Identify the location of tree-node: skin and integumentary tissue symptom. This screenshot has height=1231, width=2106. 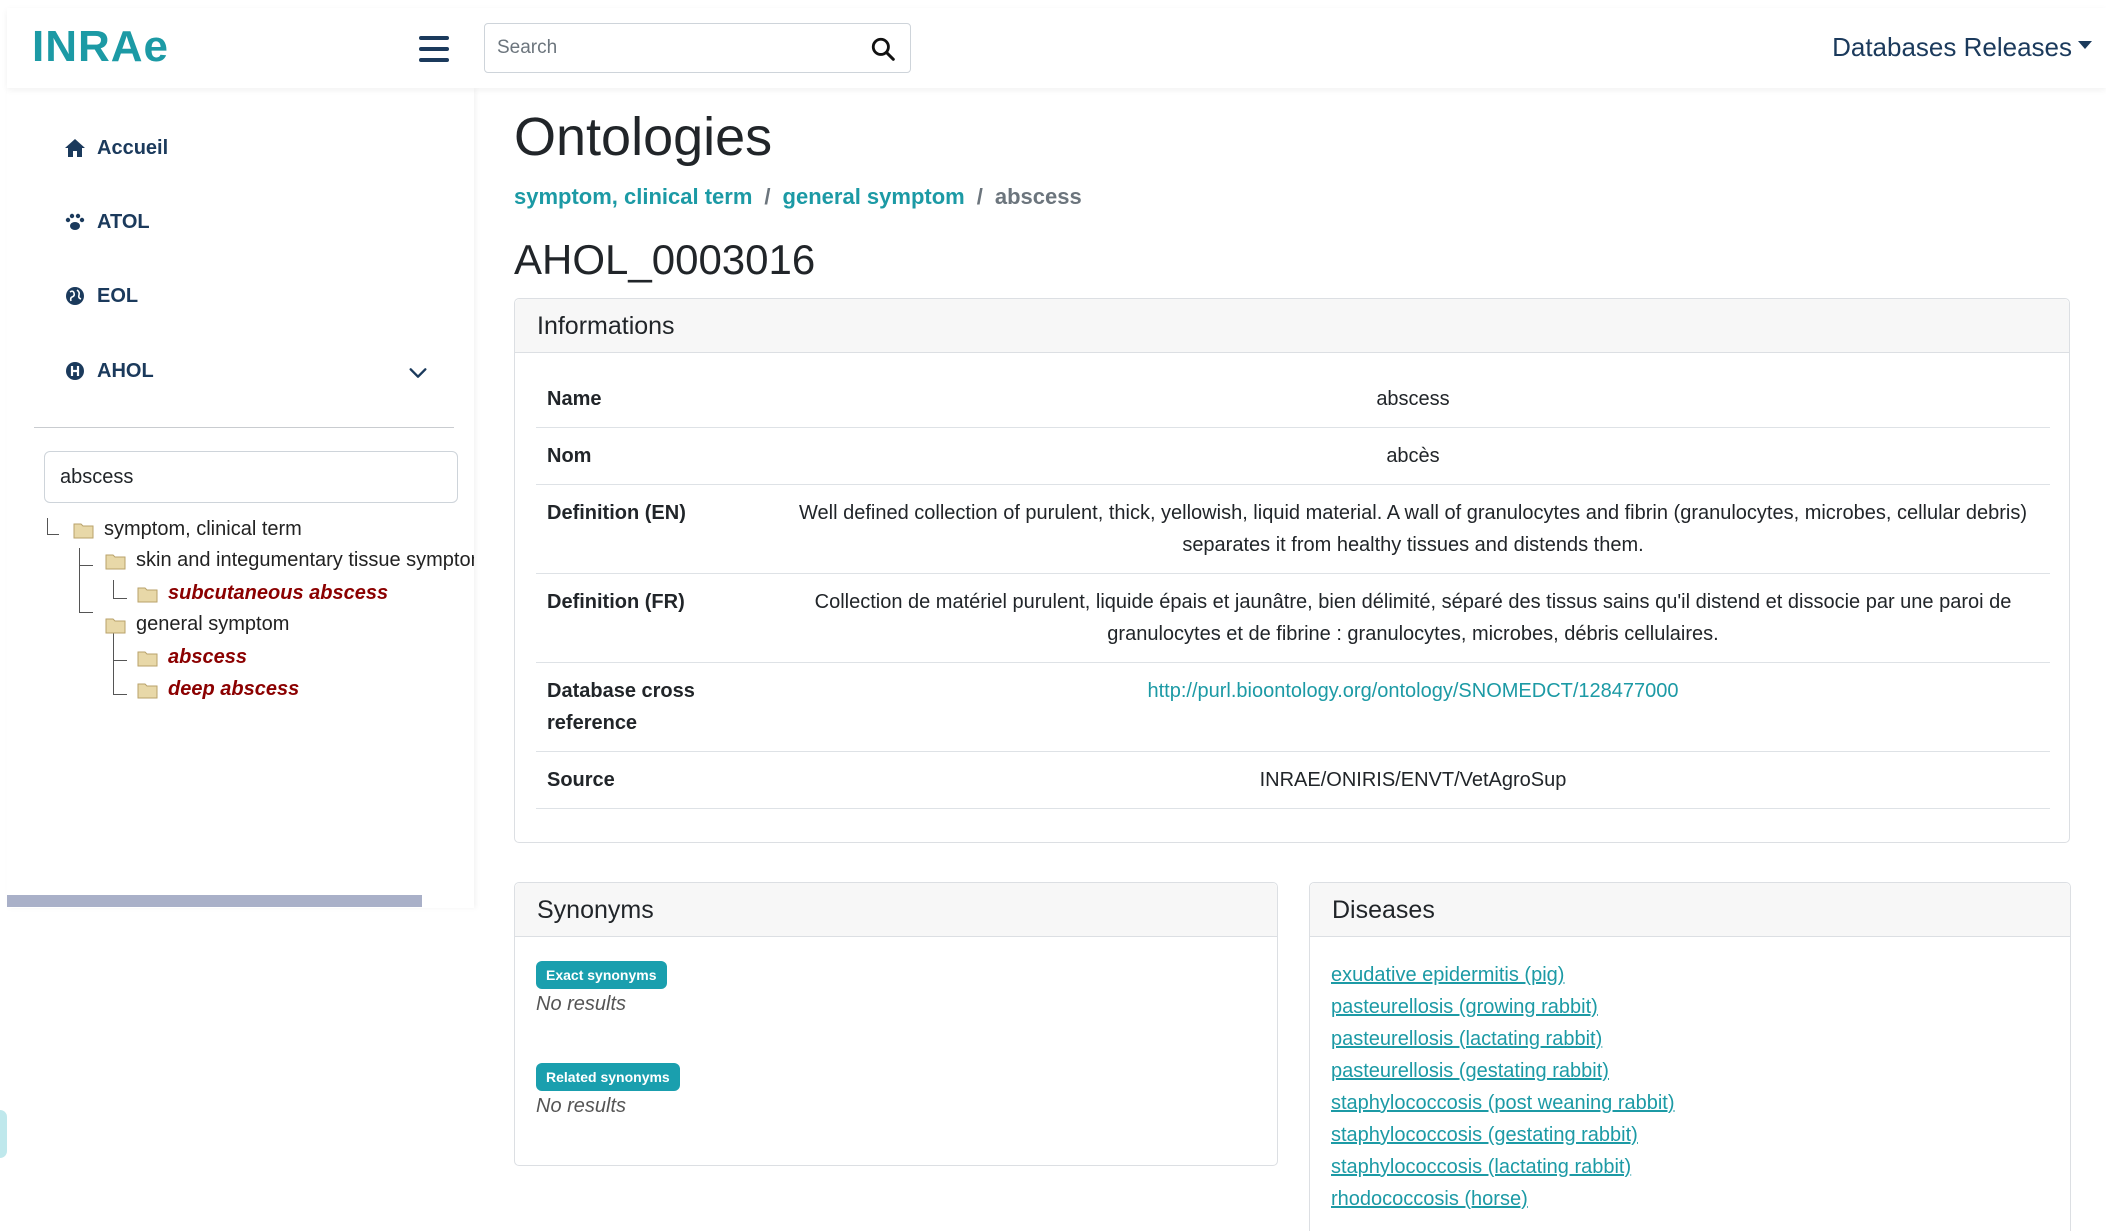
(289, 560).